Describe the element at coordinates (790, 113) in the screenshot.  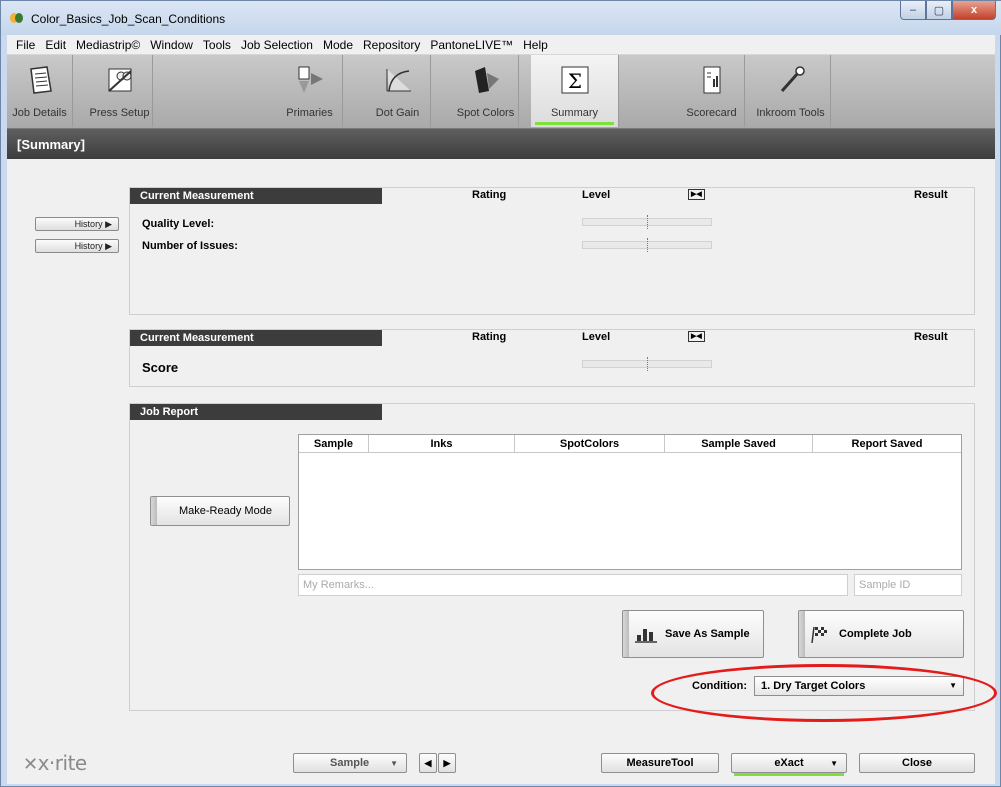
I see `tab-label: Inkroom Tools` at that location.